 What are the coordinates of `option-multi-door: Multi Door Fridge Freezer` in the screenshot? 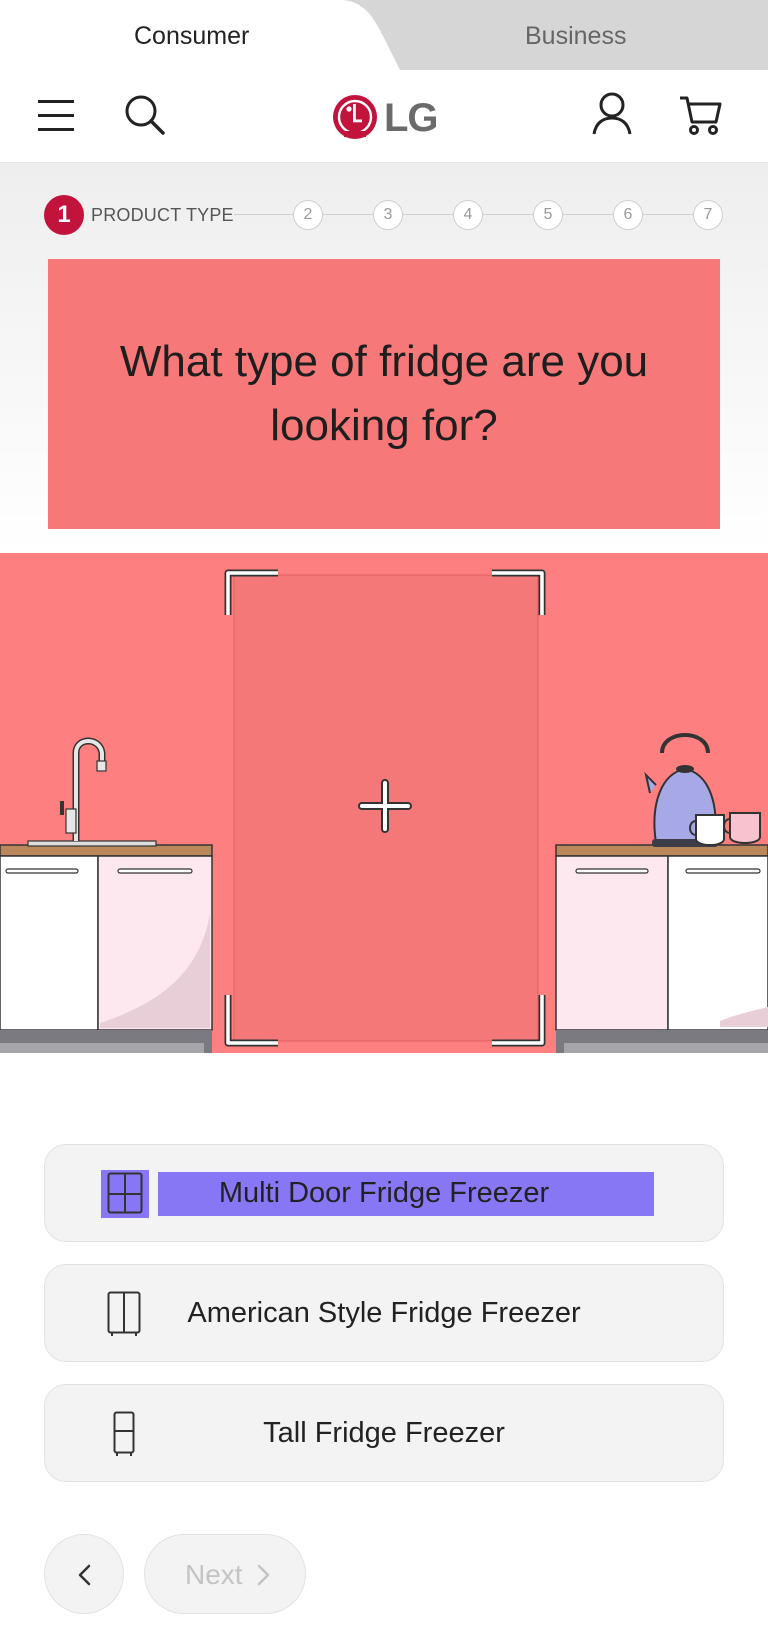 It's located at (384, 1193).